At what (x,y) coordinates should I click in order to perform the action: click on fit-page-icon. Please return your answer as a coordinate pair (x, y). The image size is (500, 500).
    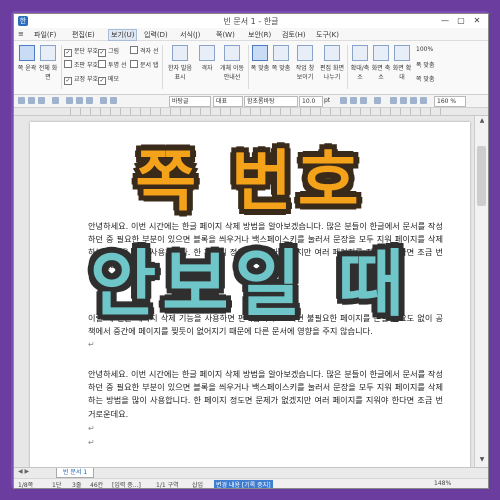
    Looking at the image, I should click on (281, 53).